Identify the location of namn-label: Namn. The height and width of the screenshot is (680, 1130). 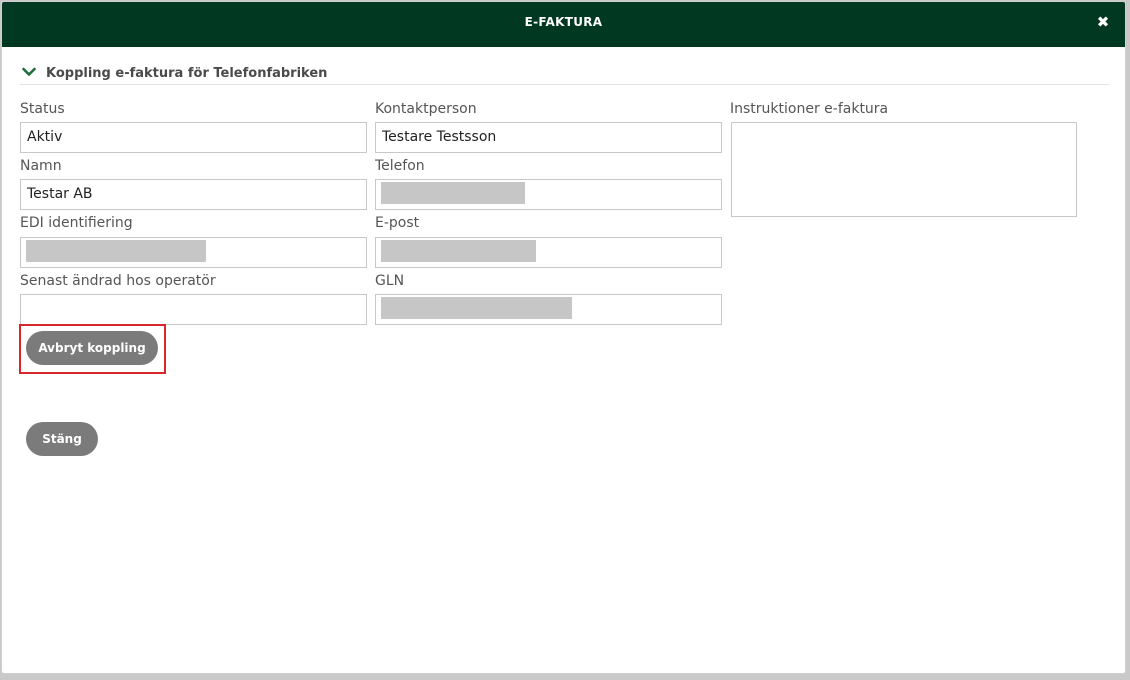
(41, 166).